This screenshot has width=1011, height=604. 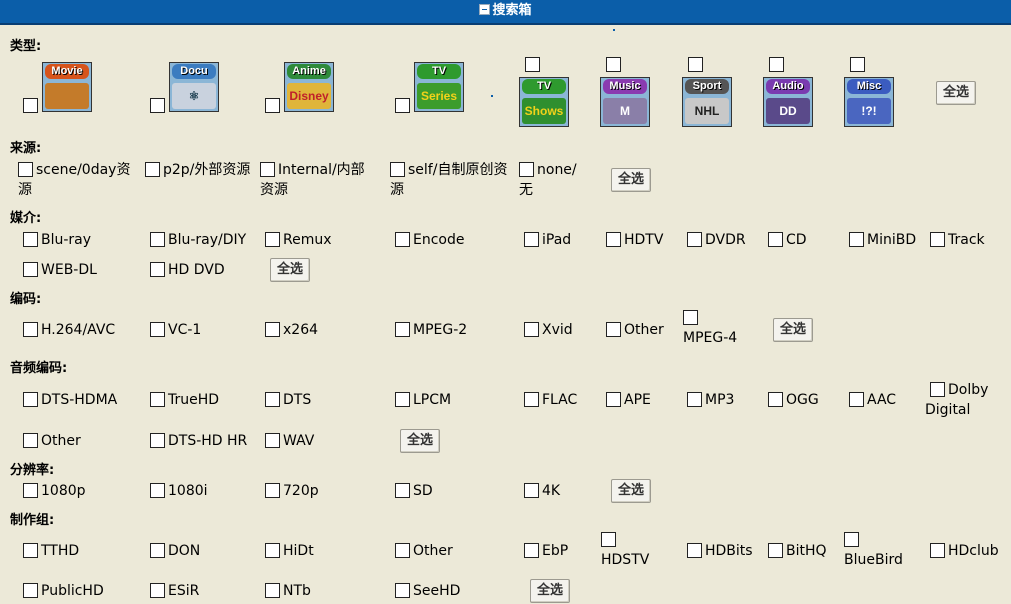 What do you see at coordinates (174, 591) in the screenshot?
I see `team-option: ESiR` at bounding box center [174, 591].